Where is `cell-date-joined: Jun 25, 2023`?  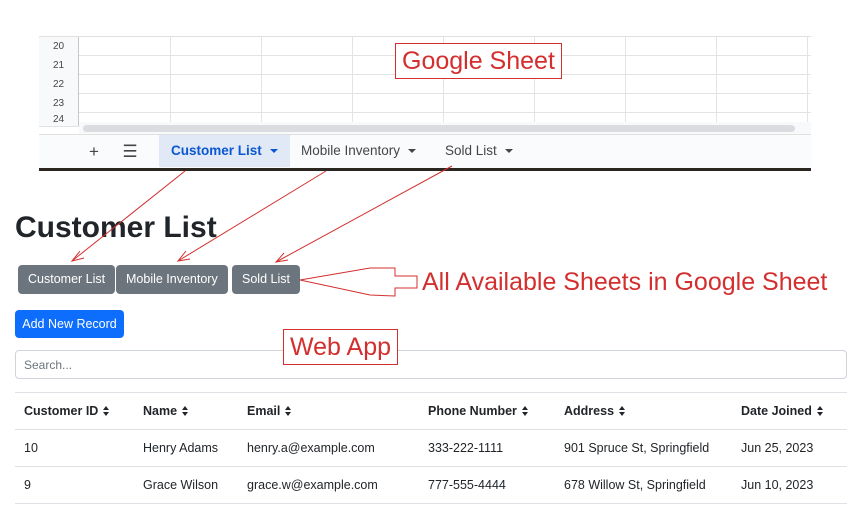 cell-date-joined: Jun 25, 2023 is located at coordinates (777, 448).